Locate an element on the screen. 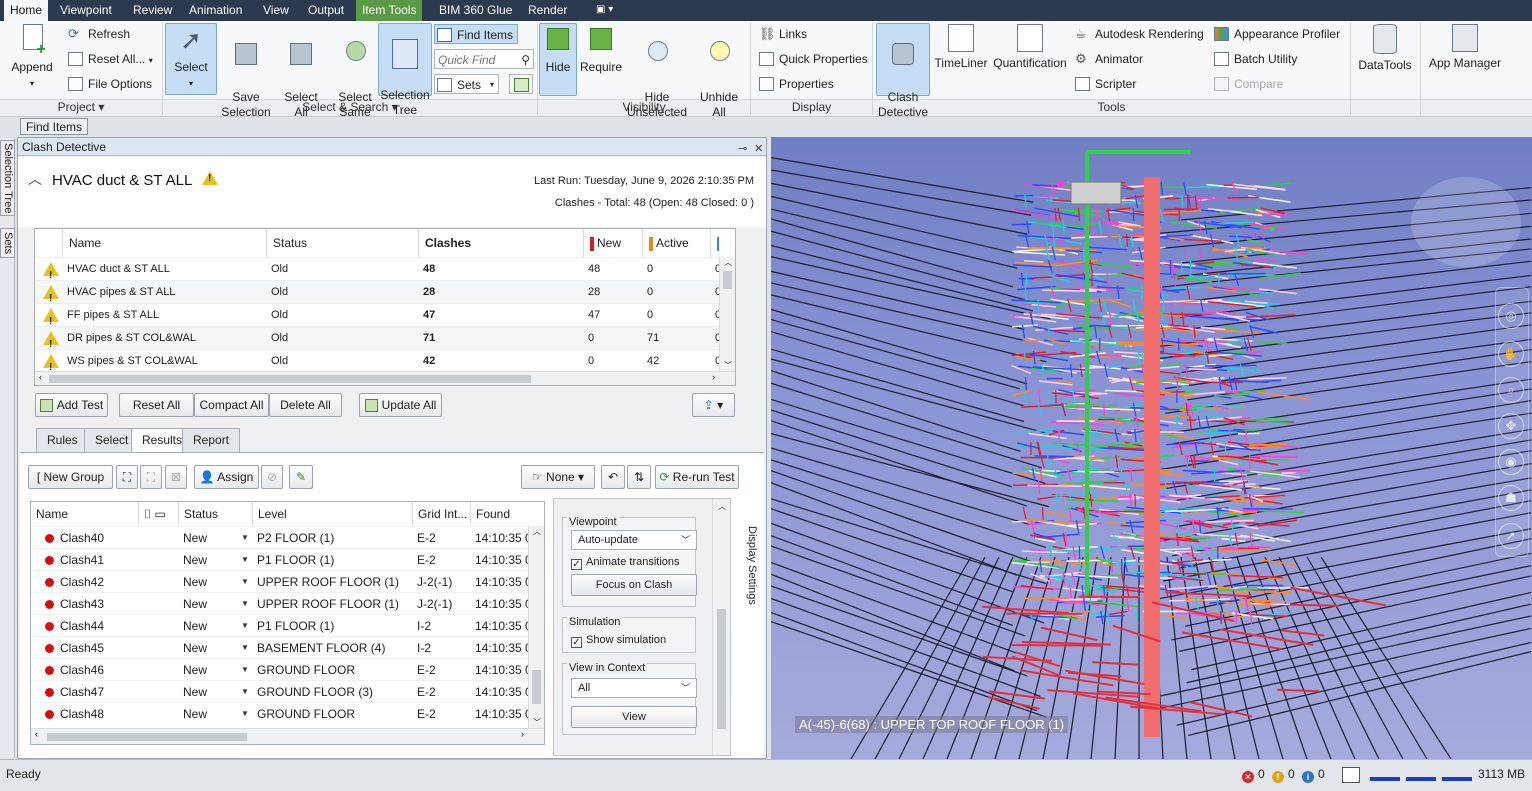 This screenshot has height=791, width=1532. save-selection-button: Save Selection is located at coordinates (246, 71).